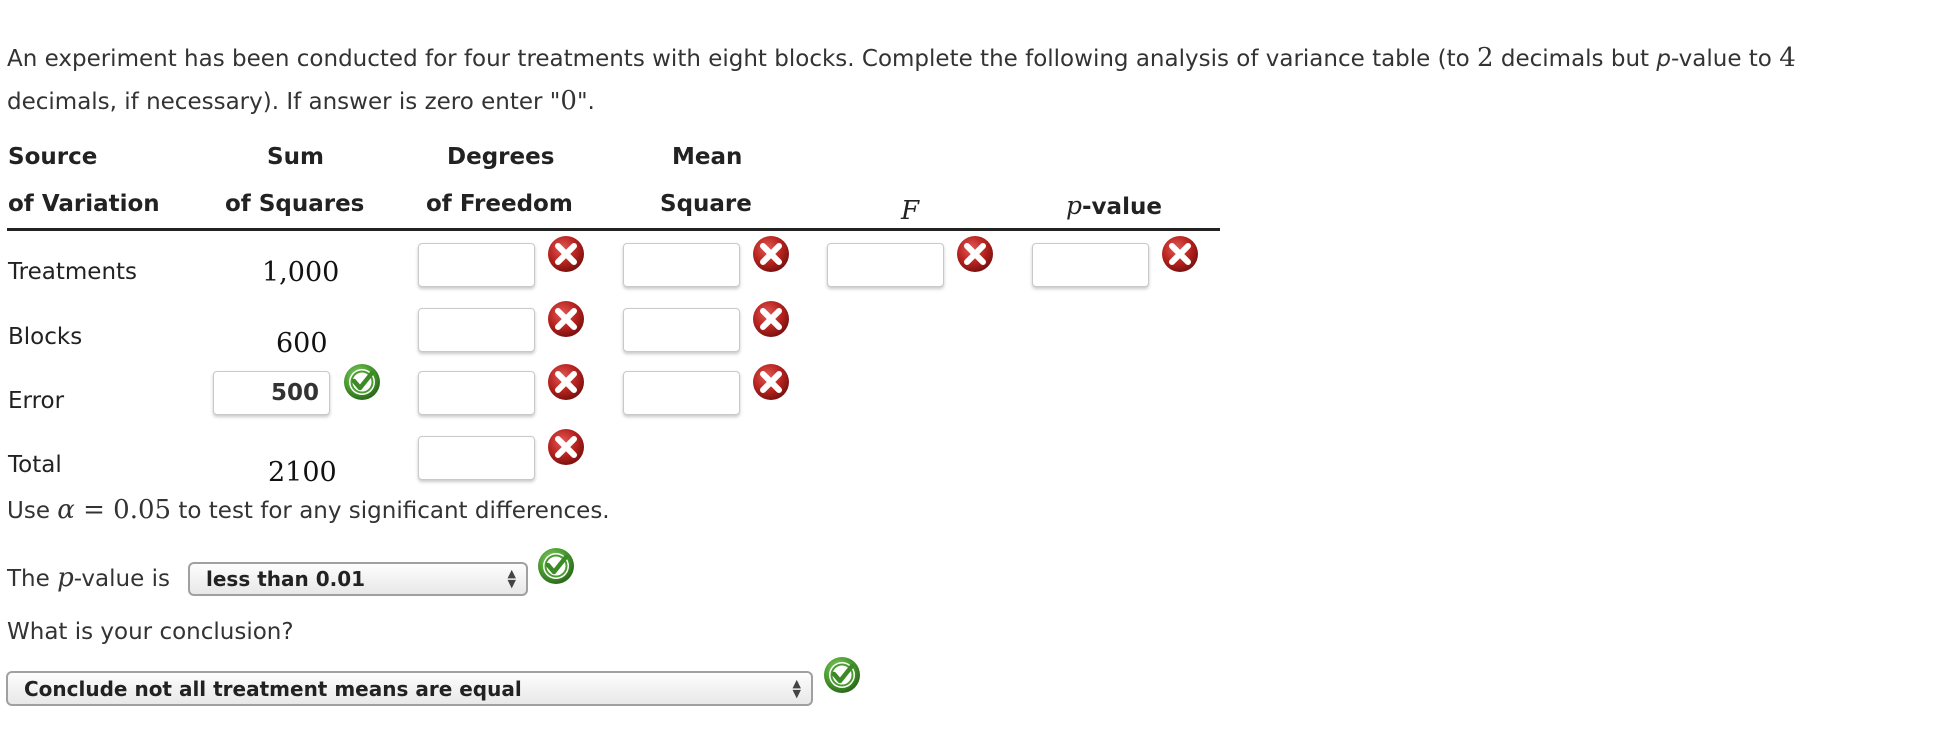  Describe the element at coordinates (286, 579) in the screenshot. I see `pvalue-select-value: less than 0.01` at that location.